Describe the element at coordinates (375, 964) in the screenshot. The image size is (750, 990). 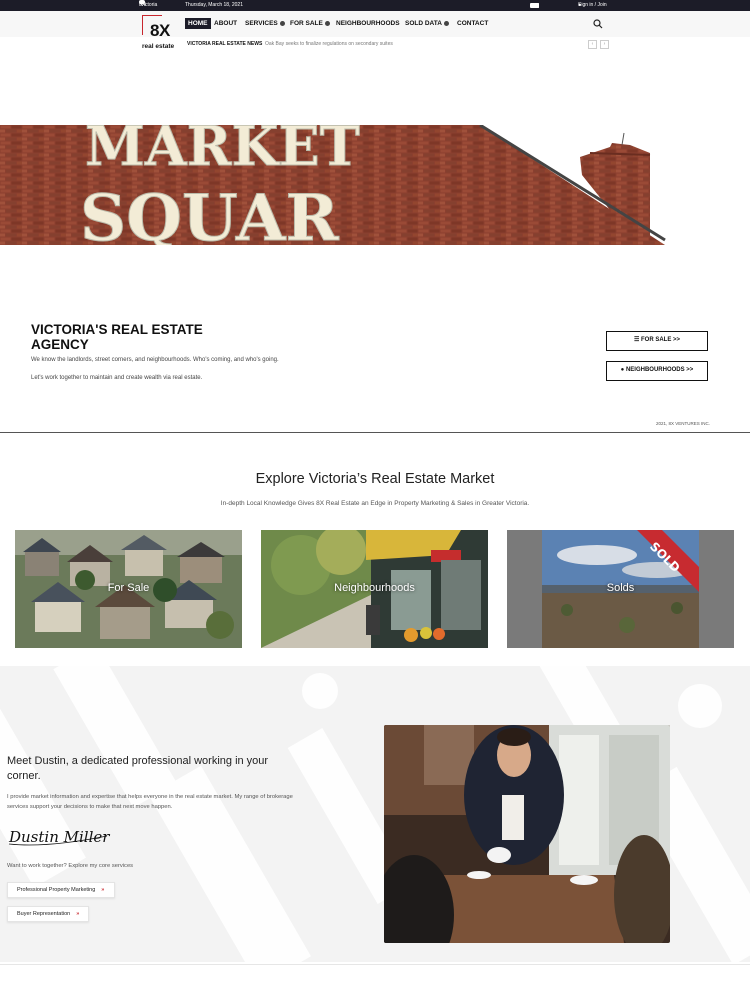
I see `footer-divider` at that location.